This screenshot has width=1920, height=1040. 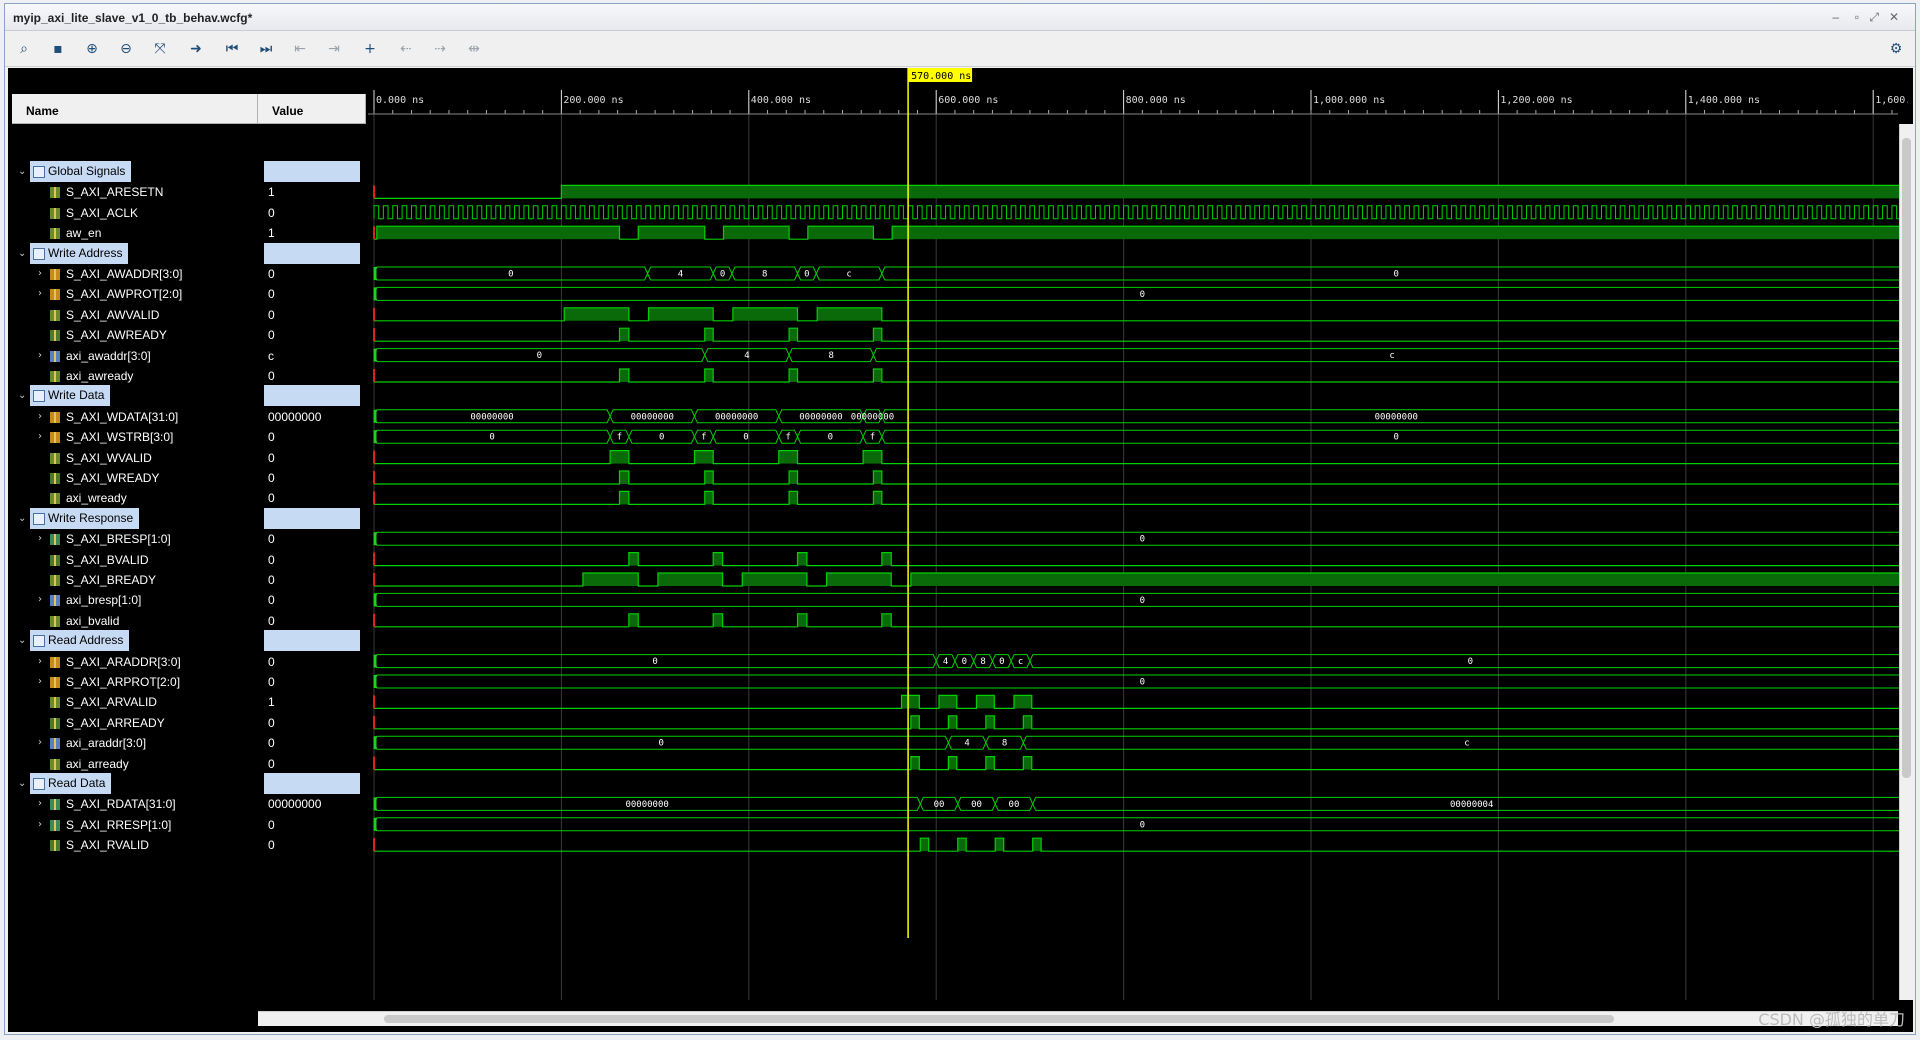 What do you see at coordinates (999, 1019) in the screenshot?
I see `horizontal-scroll-thumb` at bounding box center [999, 1019].